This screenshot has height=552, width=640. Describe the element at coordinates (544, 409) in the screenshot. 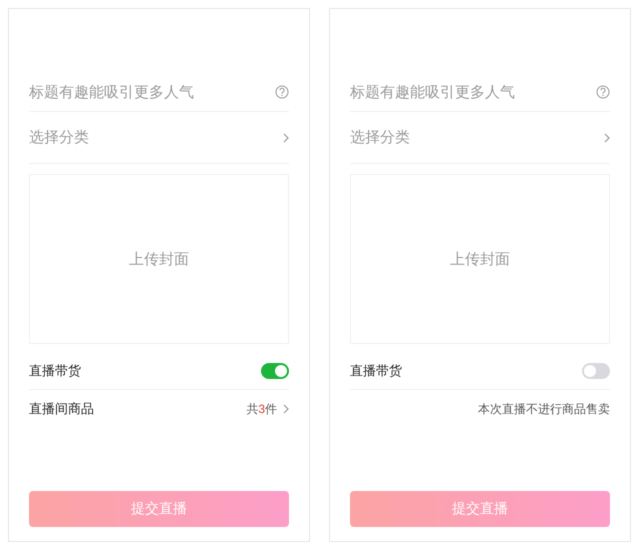

I see `goods-note: 本次直播不进行商品售卖` at that location.